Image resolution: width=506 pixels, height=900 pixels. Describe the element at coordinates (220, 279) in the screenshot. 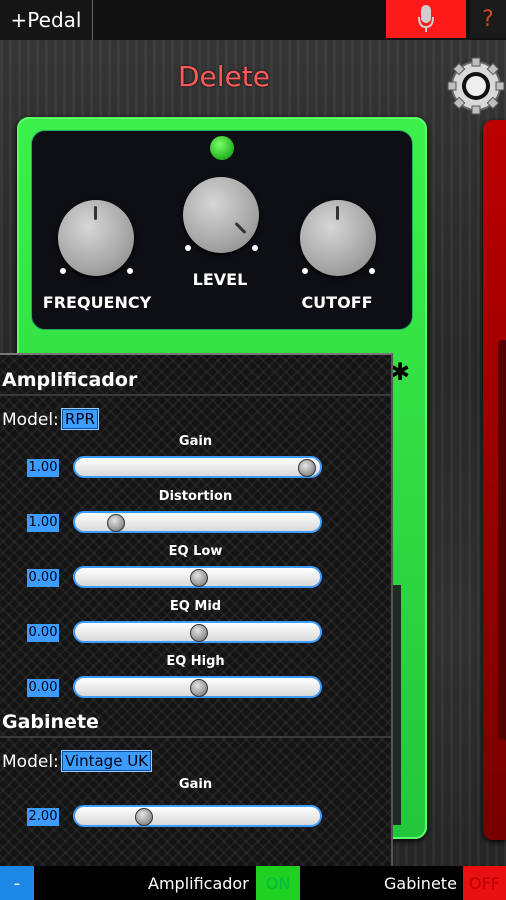

I see `level-label: LEVEL` at that location.